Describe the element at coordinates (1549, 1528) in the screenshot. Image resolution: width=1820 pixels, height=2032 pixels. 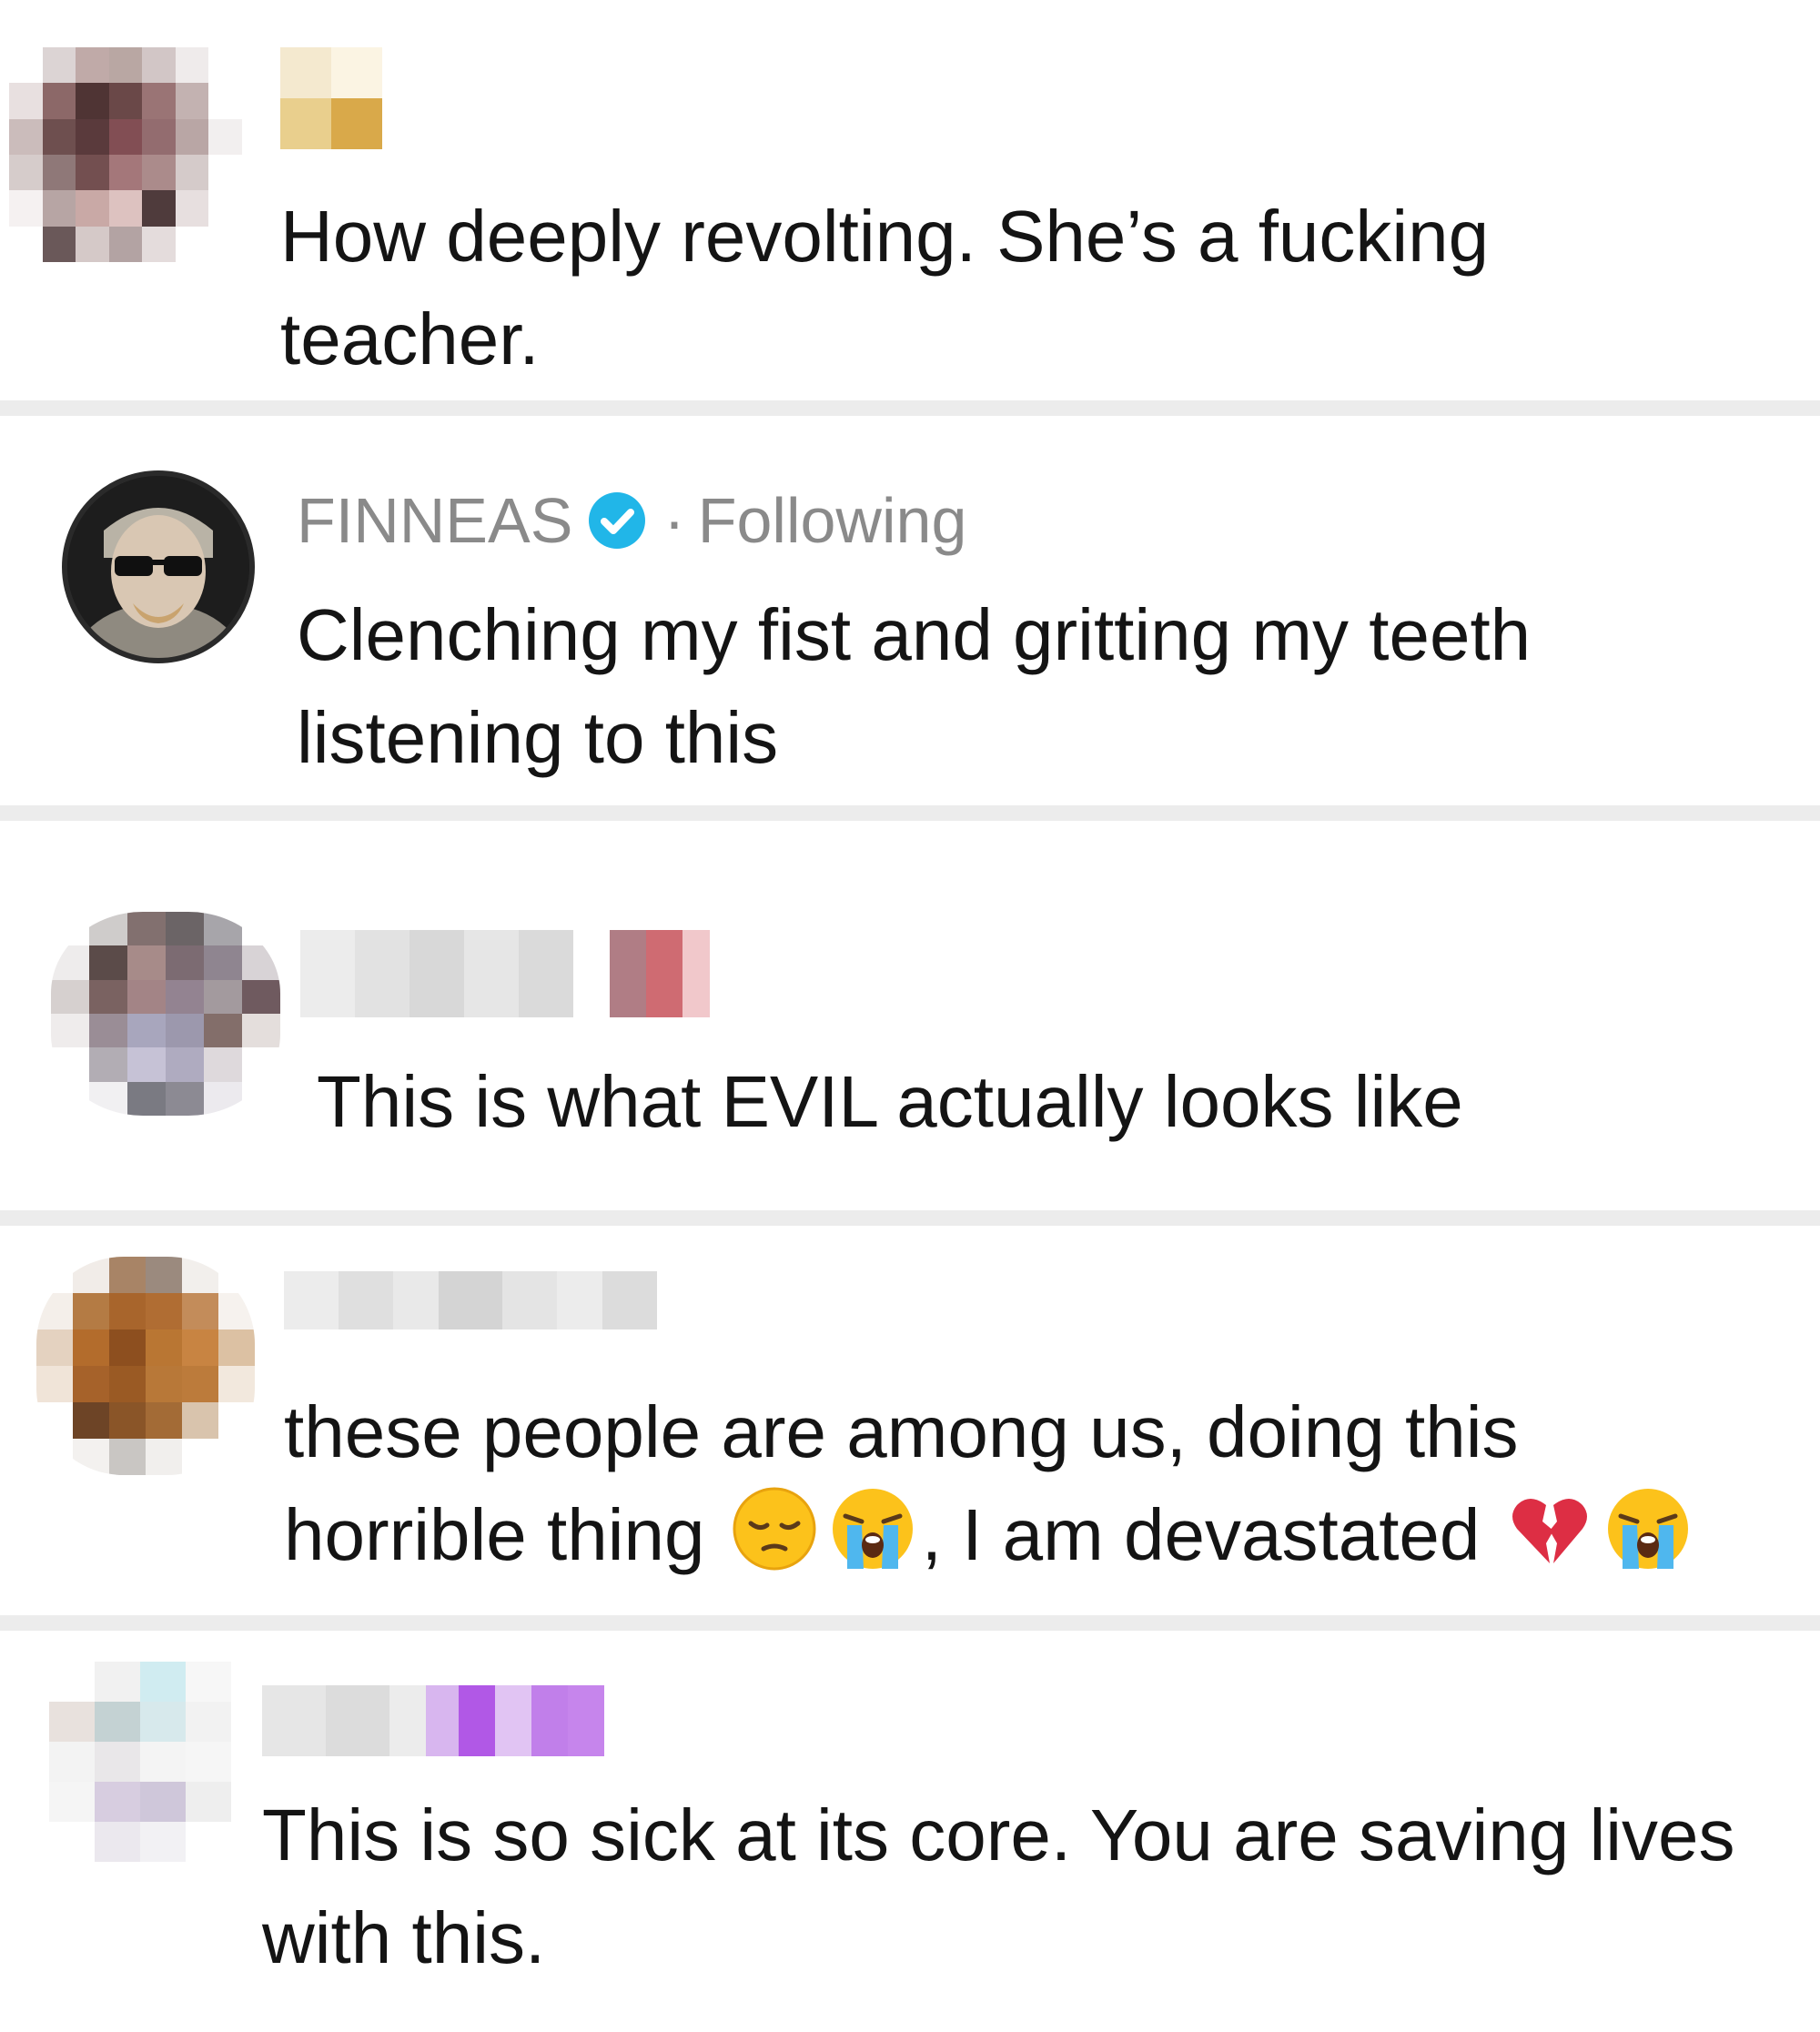
I see `broken-heart-emoji` at that location.